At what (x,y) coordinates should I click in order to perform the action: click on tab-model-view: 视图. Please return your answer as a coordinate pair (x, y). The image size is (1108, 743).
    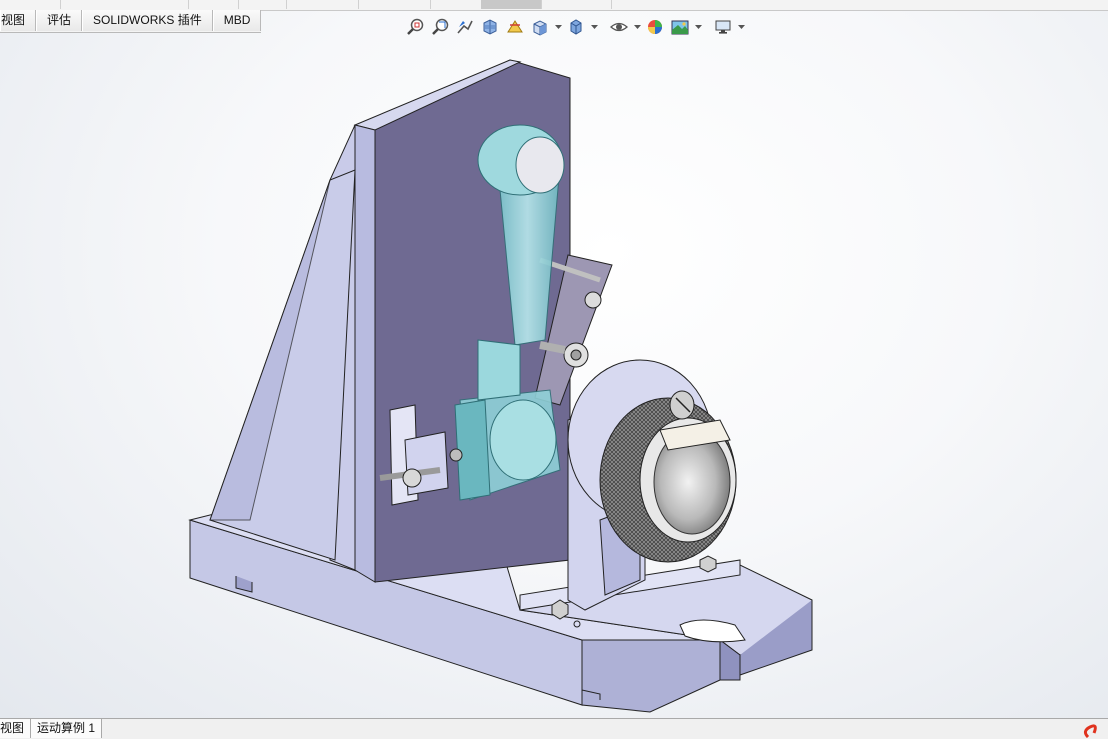
    Looking at the image, I should click on (16, 728).